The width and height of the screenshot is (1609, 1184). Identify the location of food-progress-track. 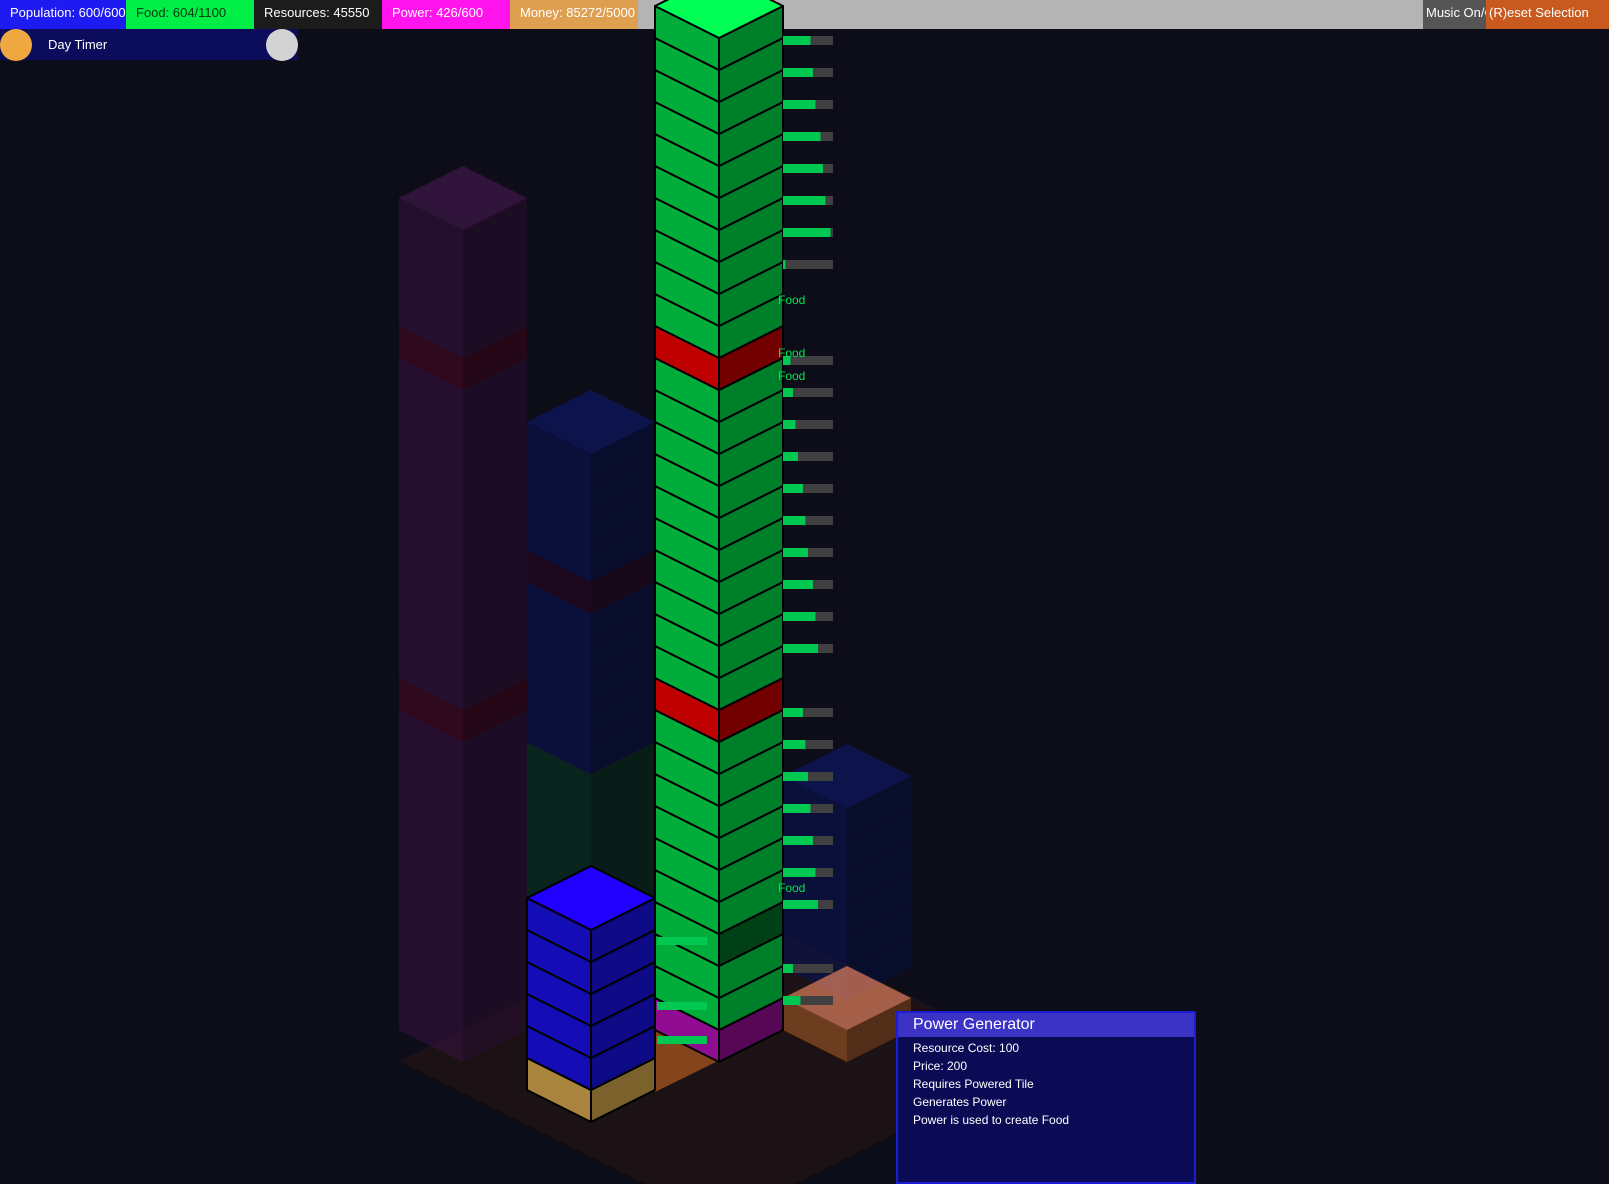
(808, 264).